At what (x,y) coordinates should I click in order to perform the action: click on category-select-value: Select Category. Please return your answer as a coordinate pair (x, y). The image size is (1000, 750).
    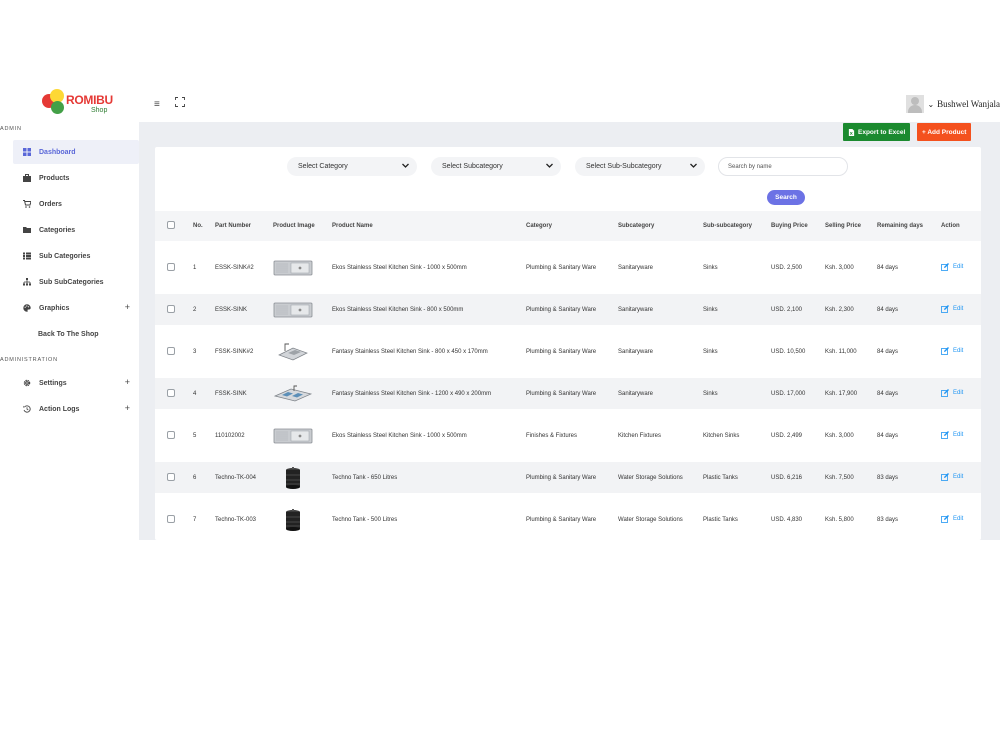
    Looking at the image, I should click on (323, 166).